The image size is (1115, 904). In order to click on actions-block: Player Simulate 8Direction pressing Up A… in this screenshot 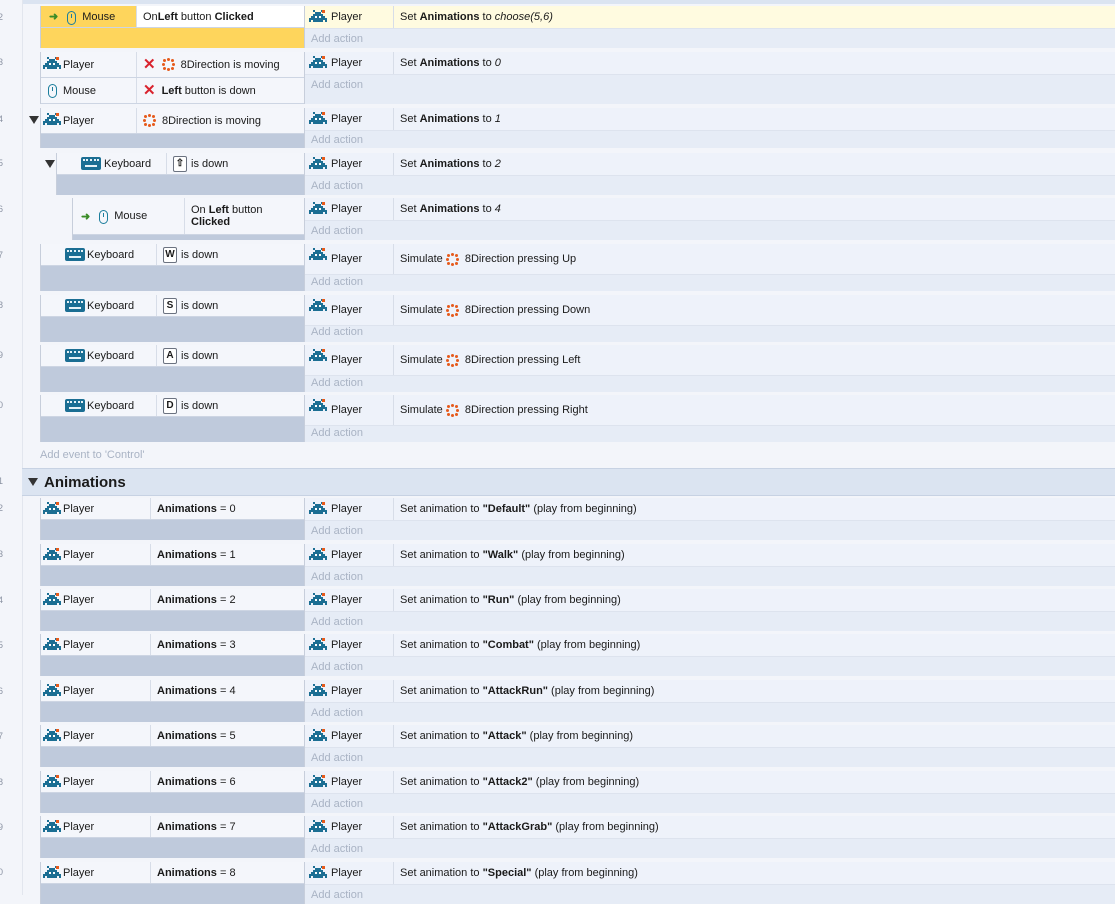, I will do `click(709, 267)`.